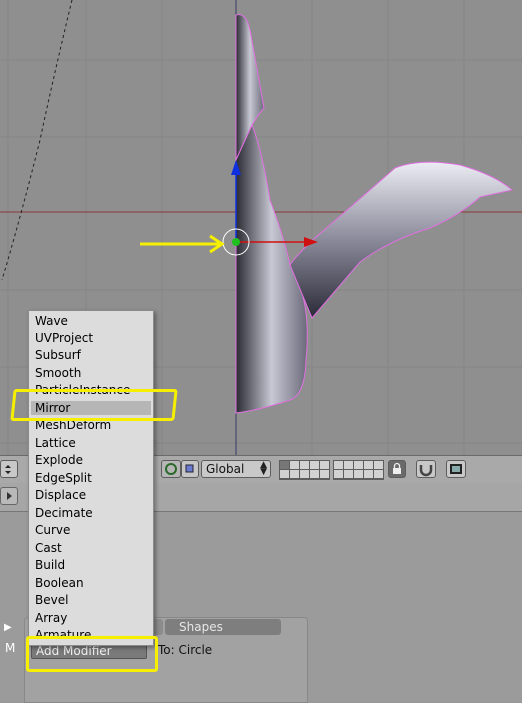  I want to click on menu-item-array: Array, so click(51, 618).